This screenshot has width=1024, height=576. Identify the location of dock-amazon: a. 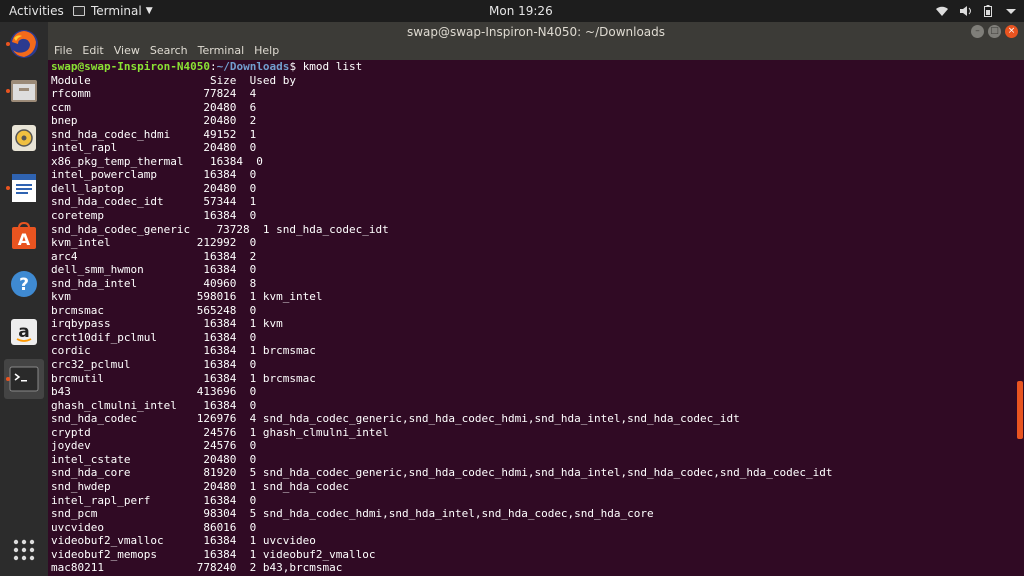
(24, 332).